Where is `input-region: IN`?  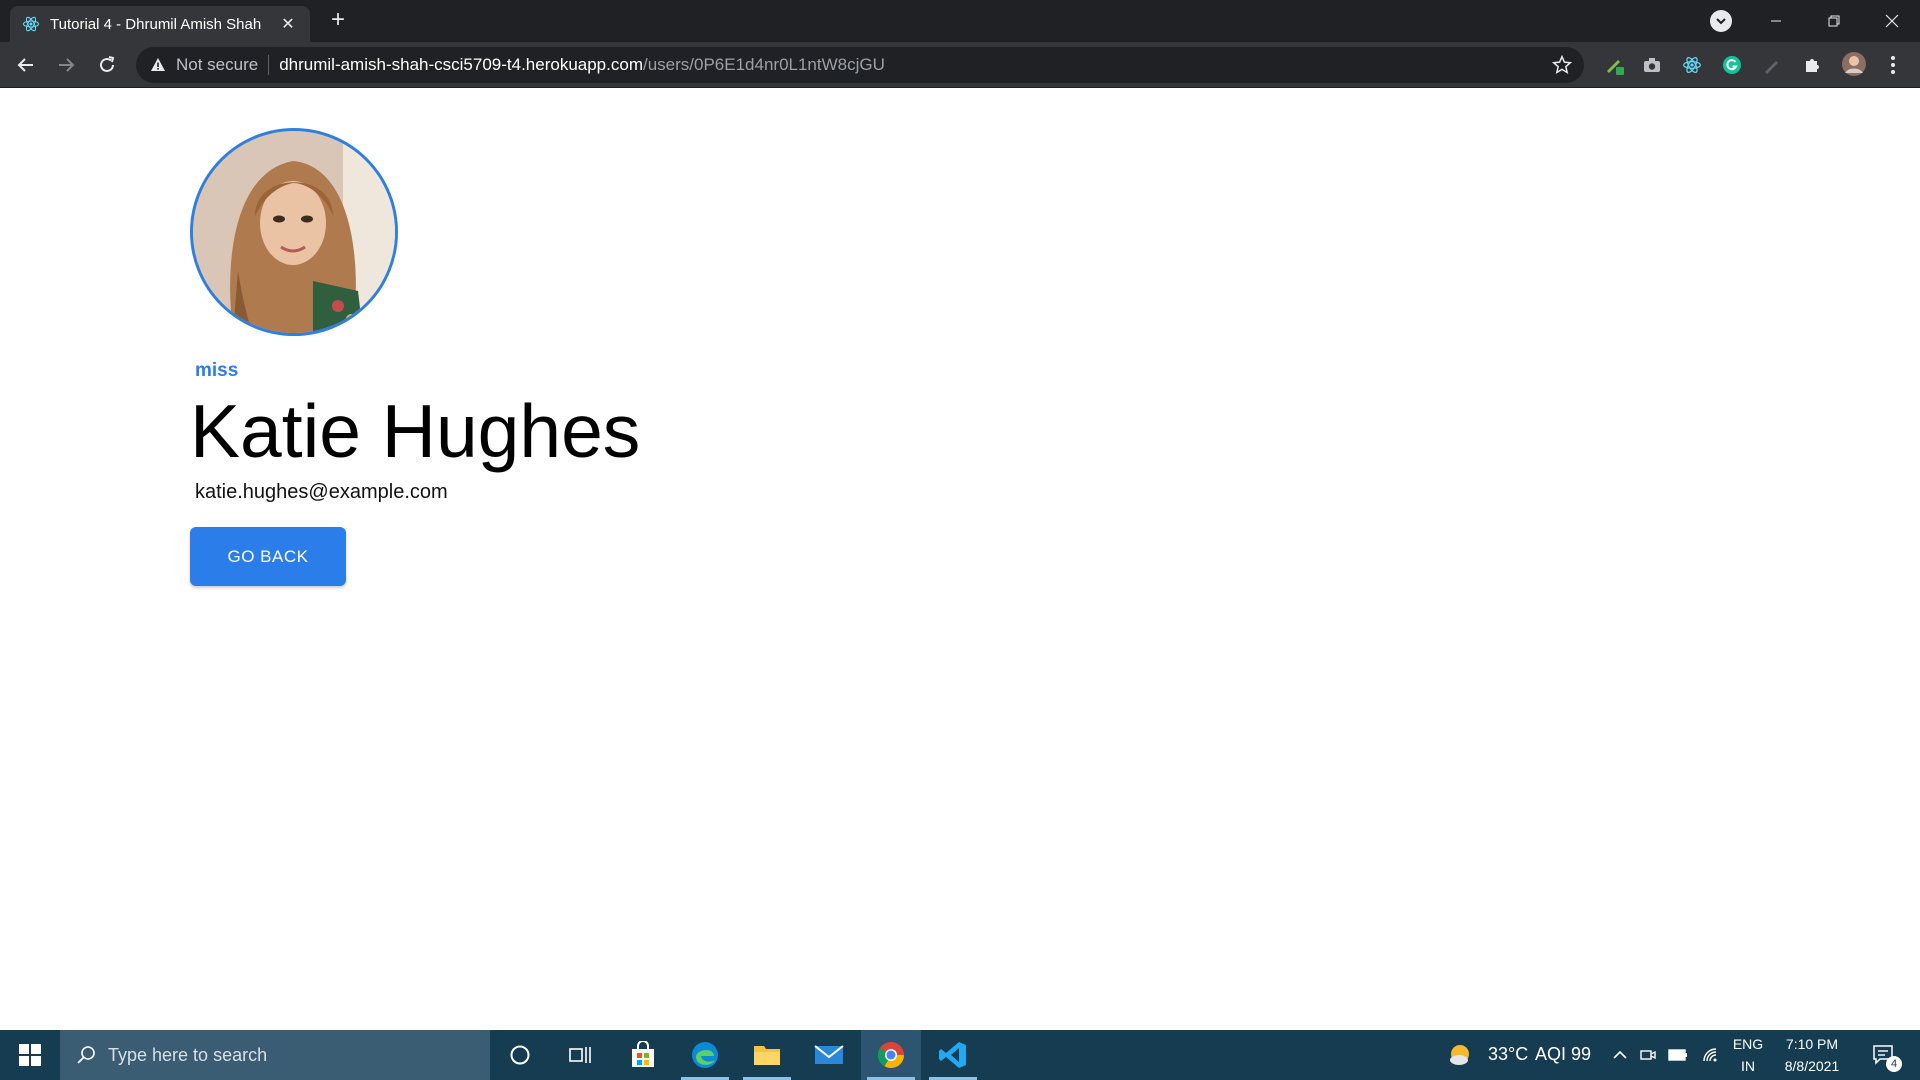
input-region: IN is located at coordinates (1748, 1066).